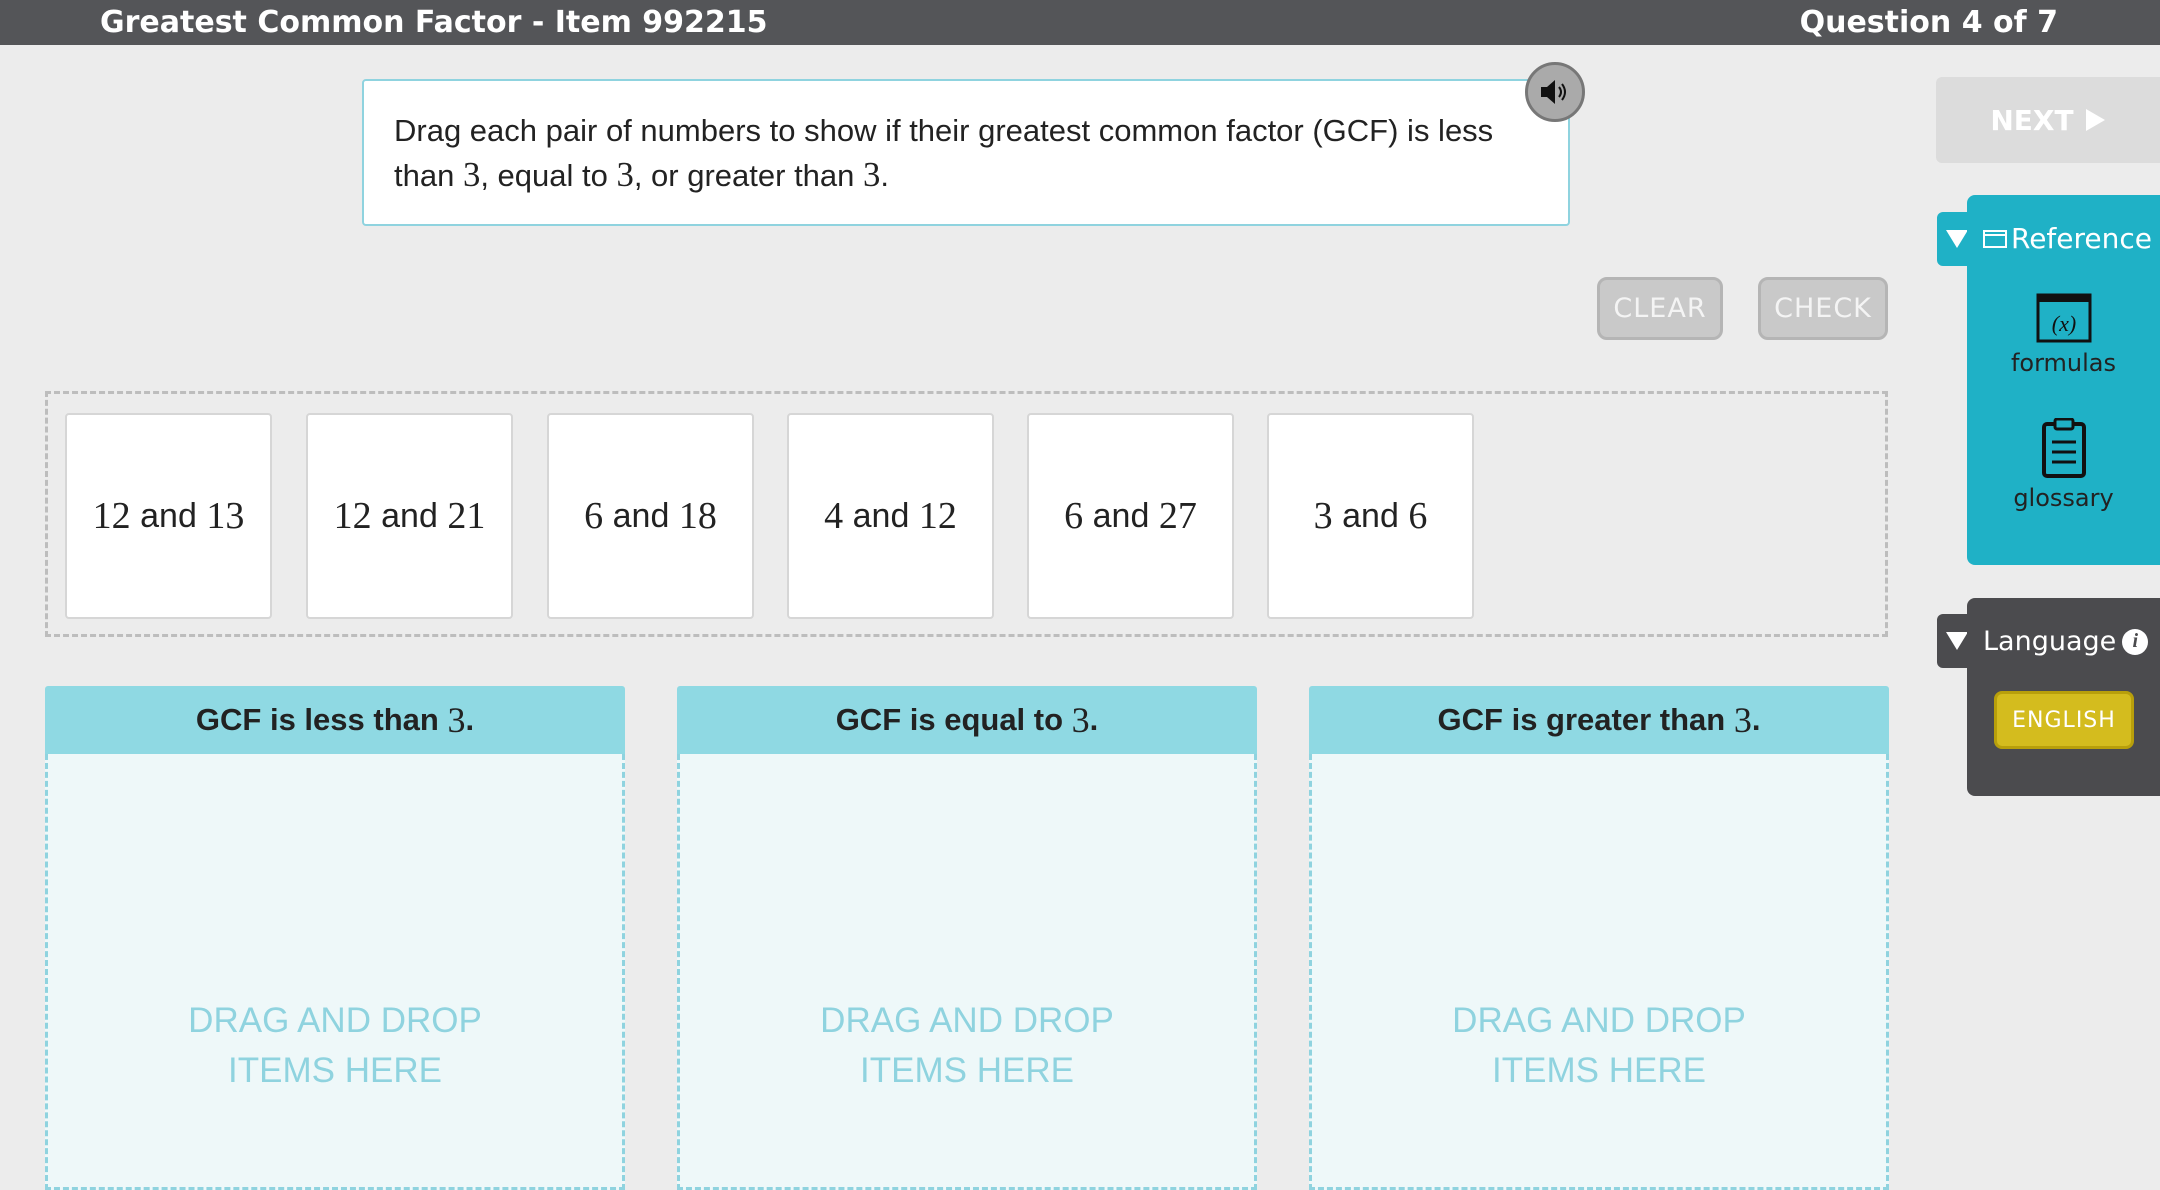 The width and height of the screenshot is (2160, 1190). I want to click on glossary-tool: glossary, so click(2063, 464).